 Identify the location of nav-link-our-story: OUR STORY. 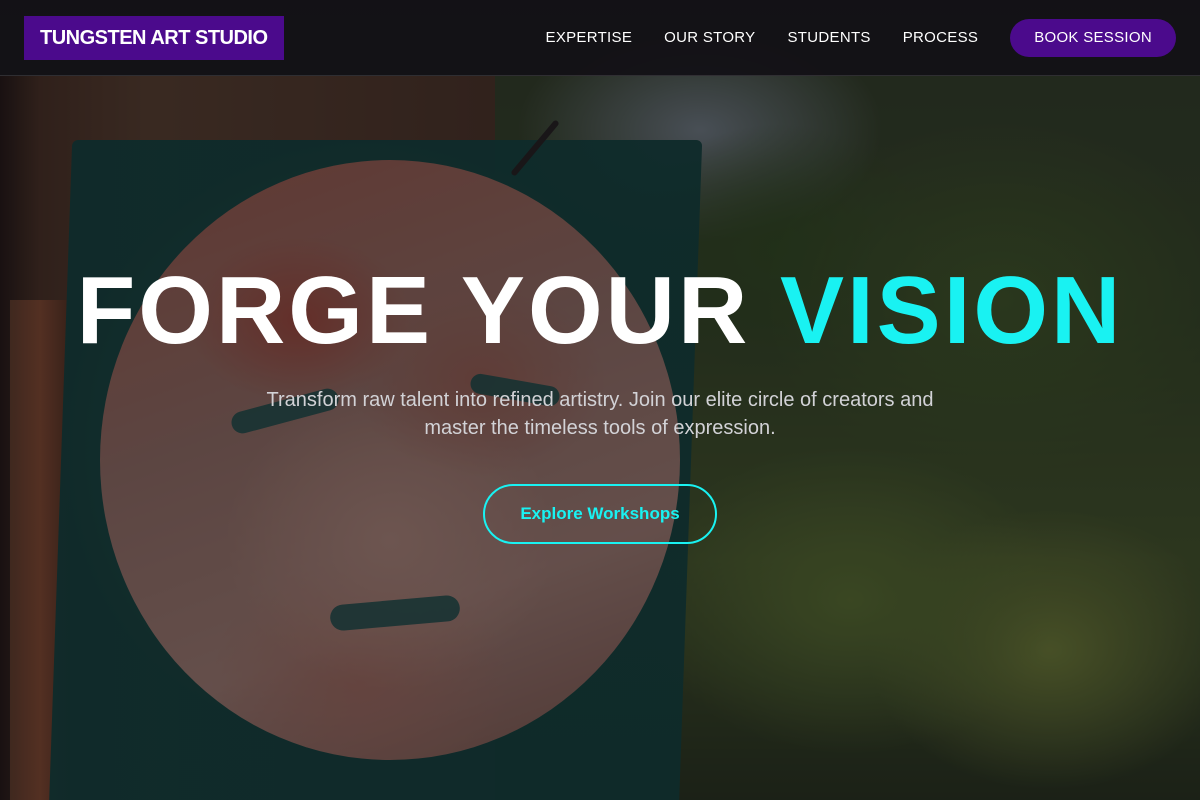
(709, 37).